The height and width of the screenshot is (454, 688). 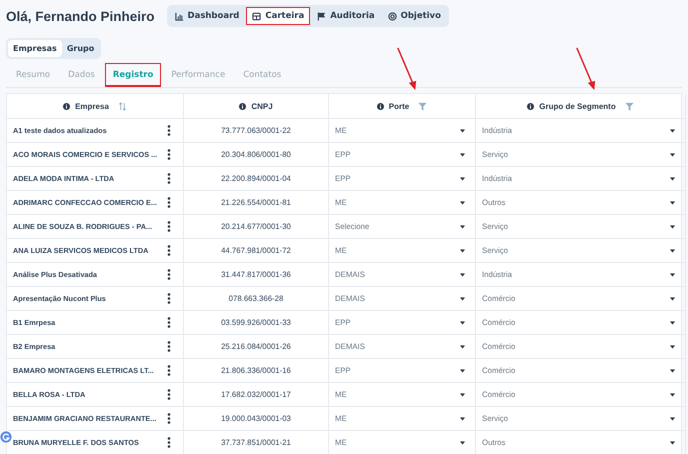 I want to click on nav-tab: Objetivo, so click(x=414, y=16).